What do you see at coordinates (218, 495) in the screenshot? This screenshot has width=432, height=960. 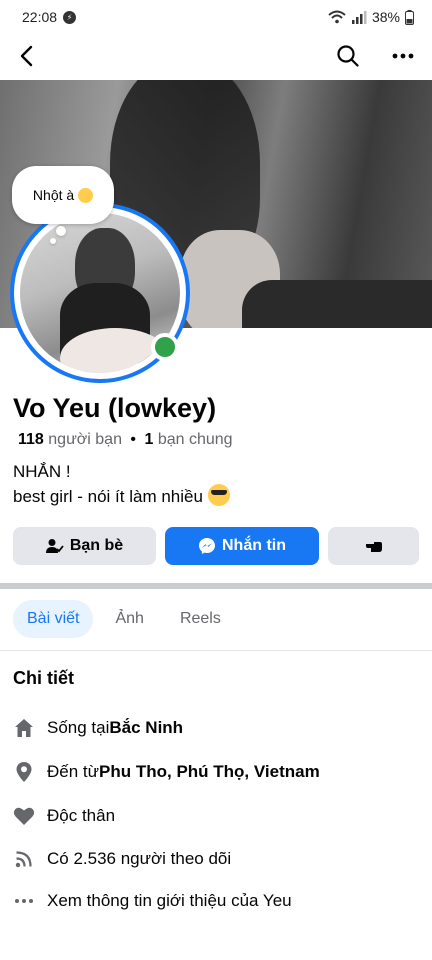 I see `sunglasses-emoji-icon` at bounding box center [218, 495].